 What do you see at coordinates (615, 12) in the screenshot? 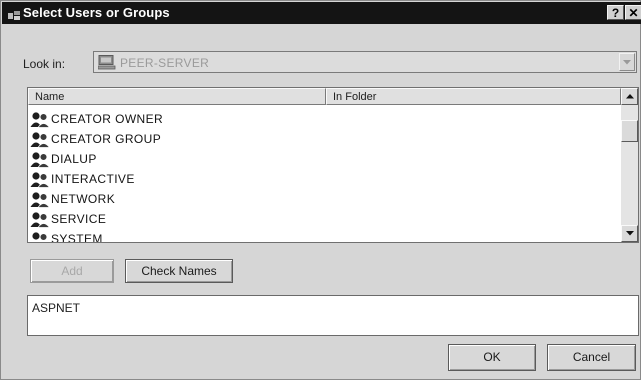
I see `help-button: ?` at bounding box center [615, 12].